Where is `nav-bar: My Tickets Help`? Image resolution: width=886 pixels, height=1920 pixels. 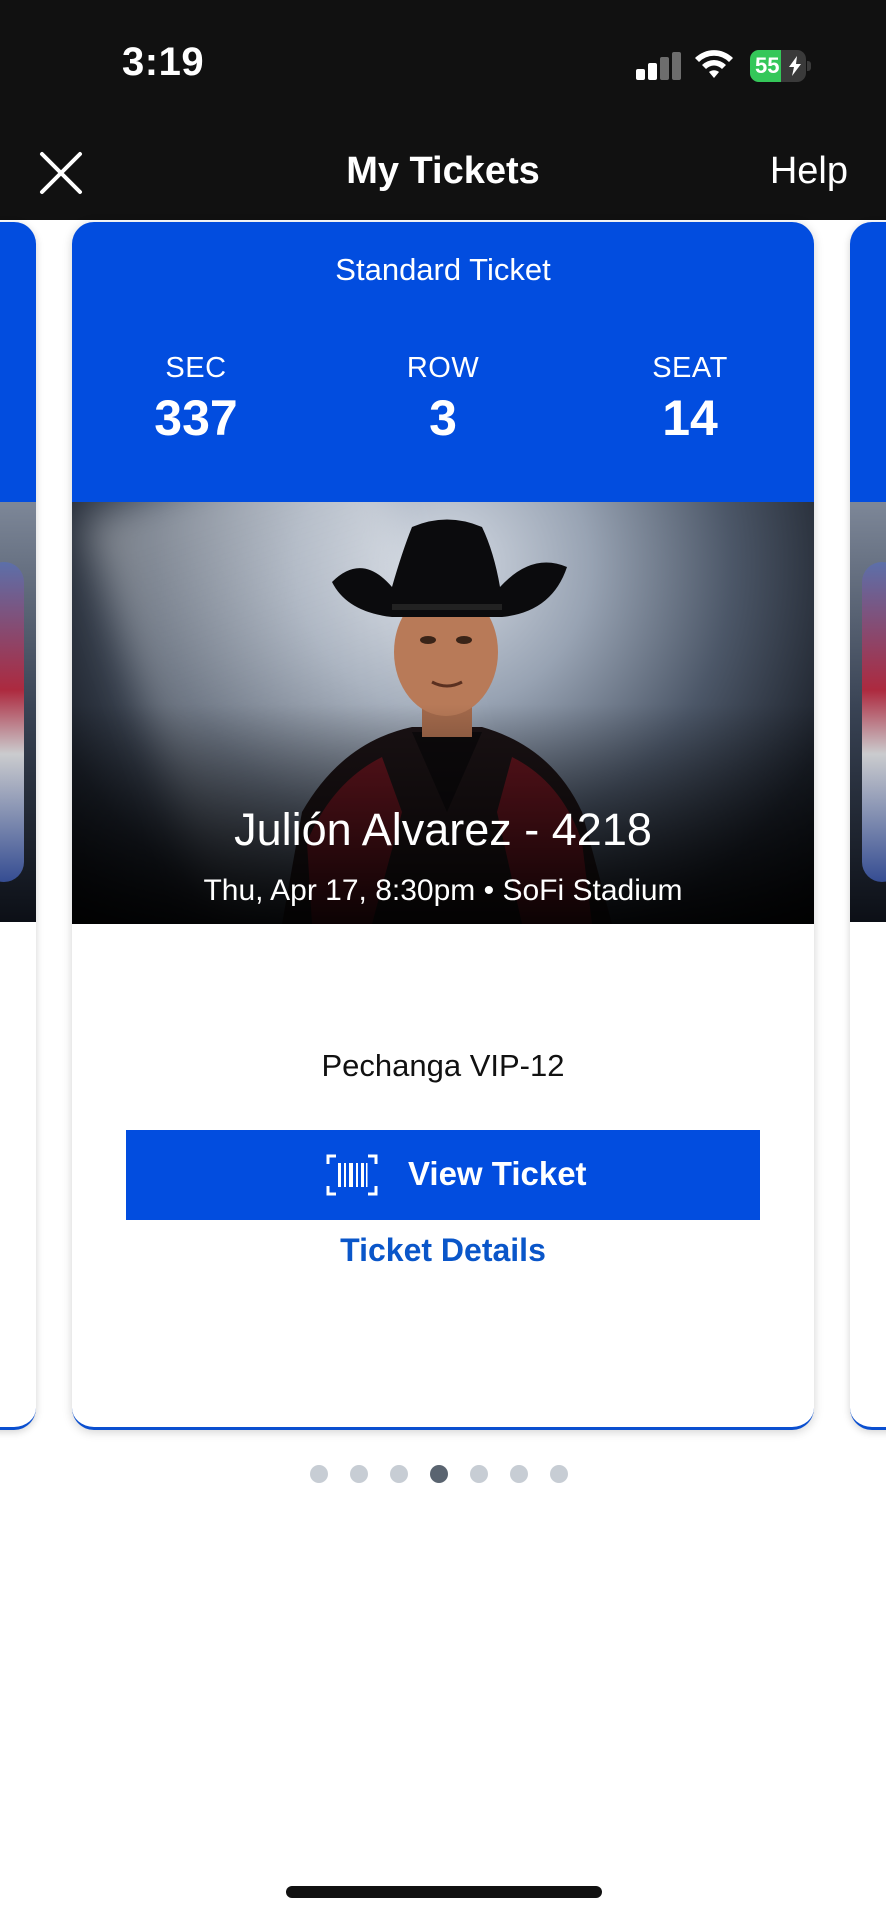
nav-bar: My Tickets Help is located at coordinates (443, 175).